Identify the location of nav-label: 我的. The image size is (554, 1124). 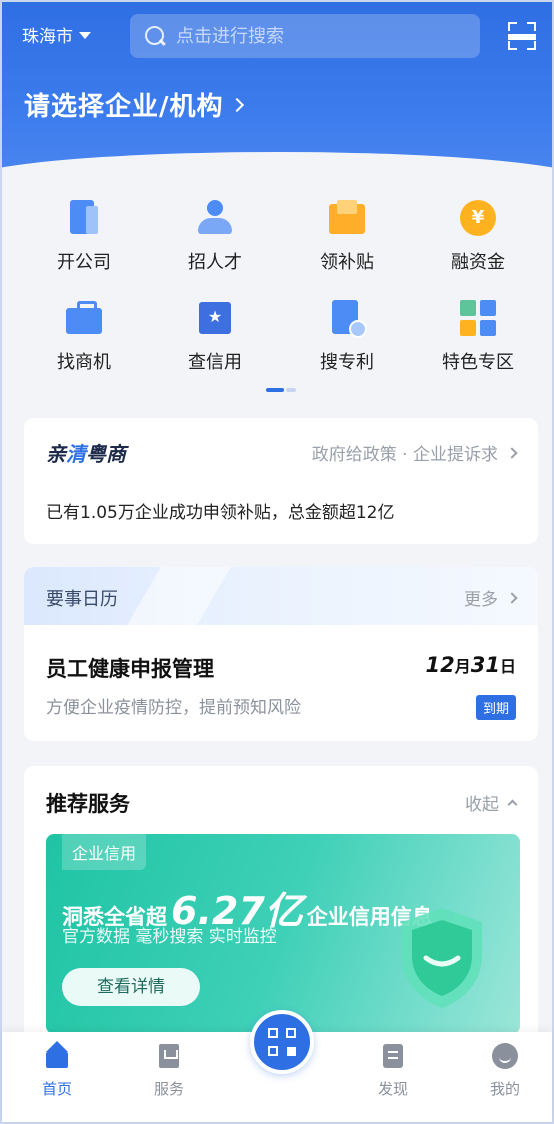
(504, 1089).